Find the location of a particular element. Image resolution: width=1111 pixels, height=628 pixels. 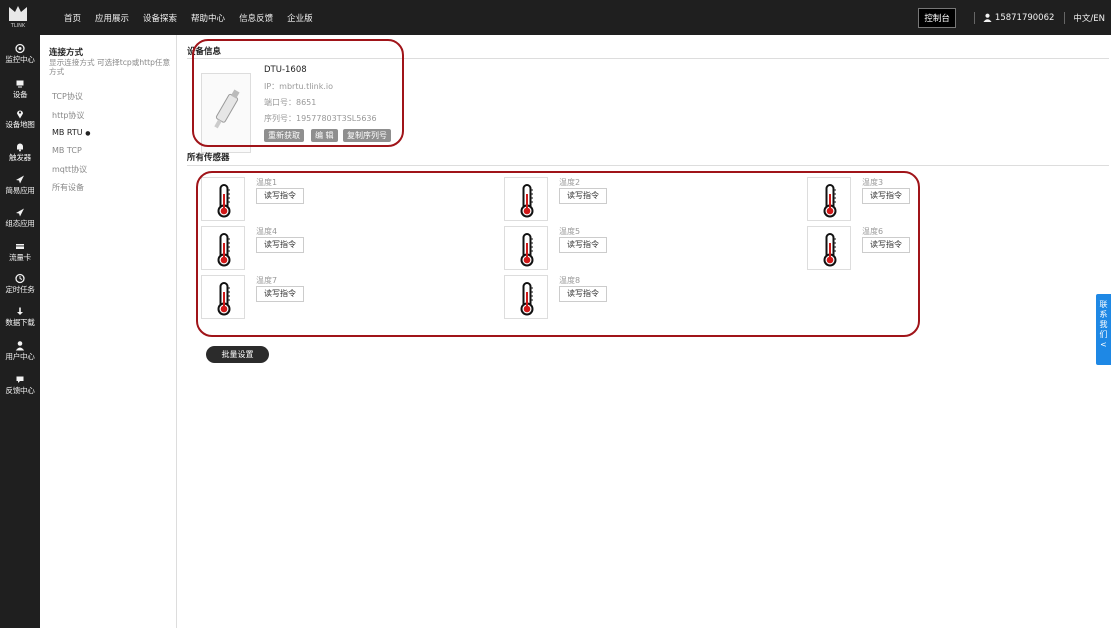

sensor-name: 温度5 is located at coordinates (570, 231).